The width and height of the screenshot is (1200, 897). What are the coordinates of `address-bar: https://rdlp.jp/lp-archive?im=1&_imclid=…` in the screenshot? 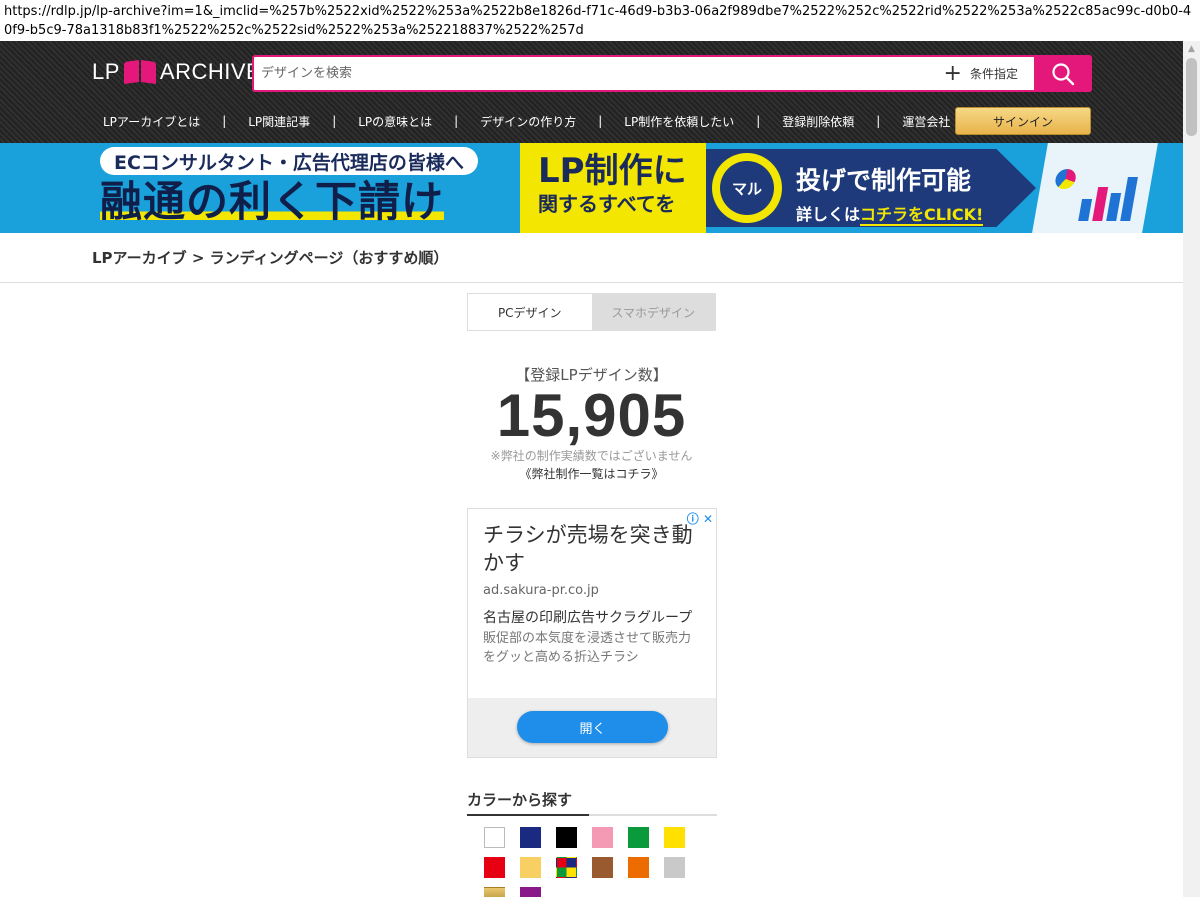 It's located at (600, 20).